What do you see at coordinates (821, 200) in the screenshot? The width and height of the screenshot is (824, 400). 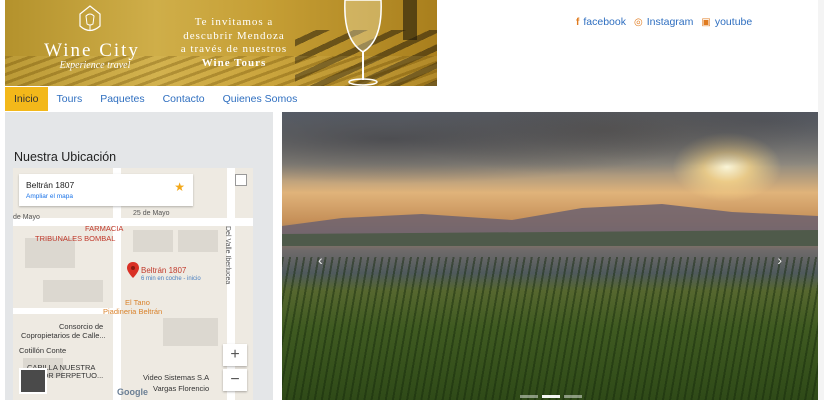 I see `page-edge` at bounding box center [821, 200].